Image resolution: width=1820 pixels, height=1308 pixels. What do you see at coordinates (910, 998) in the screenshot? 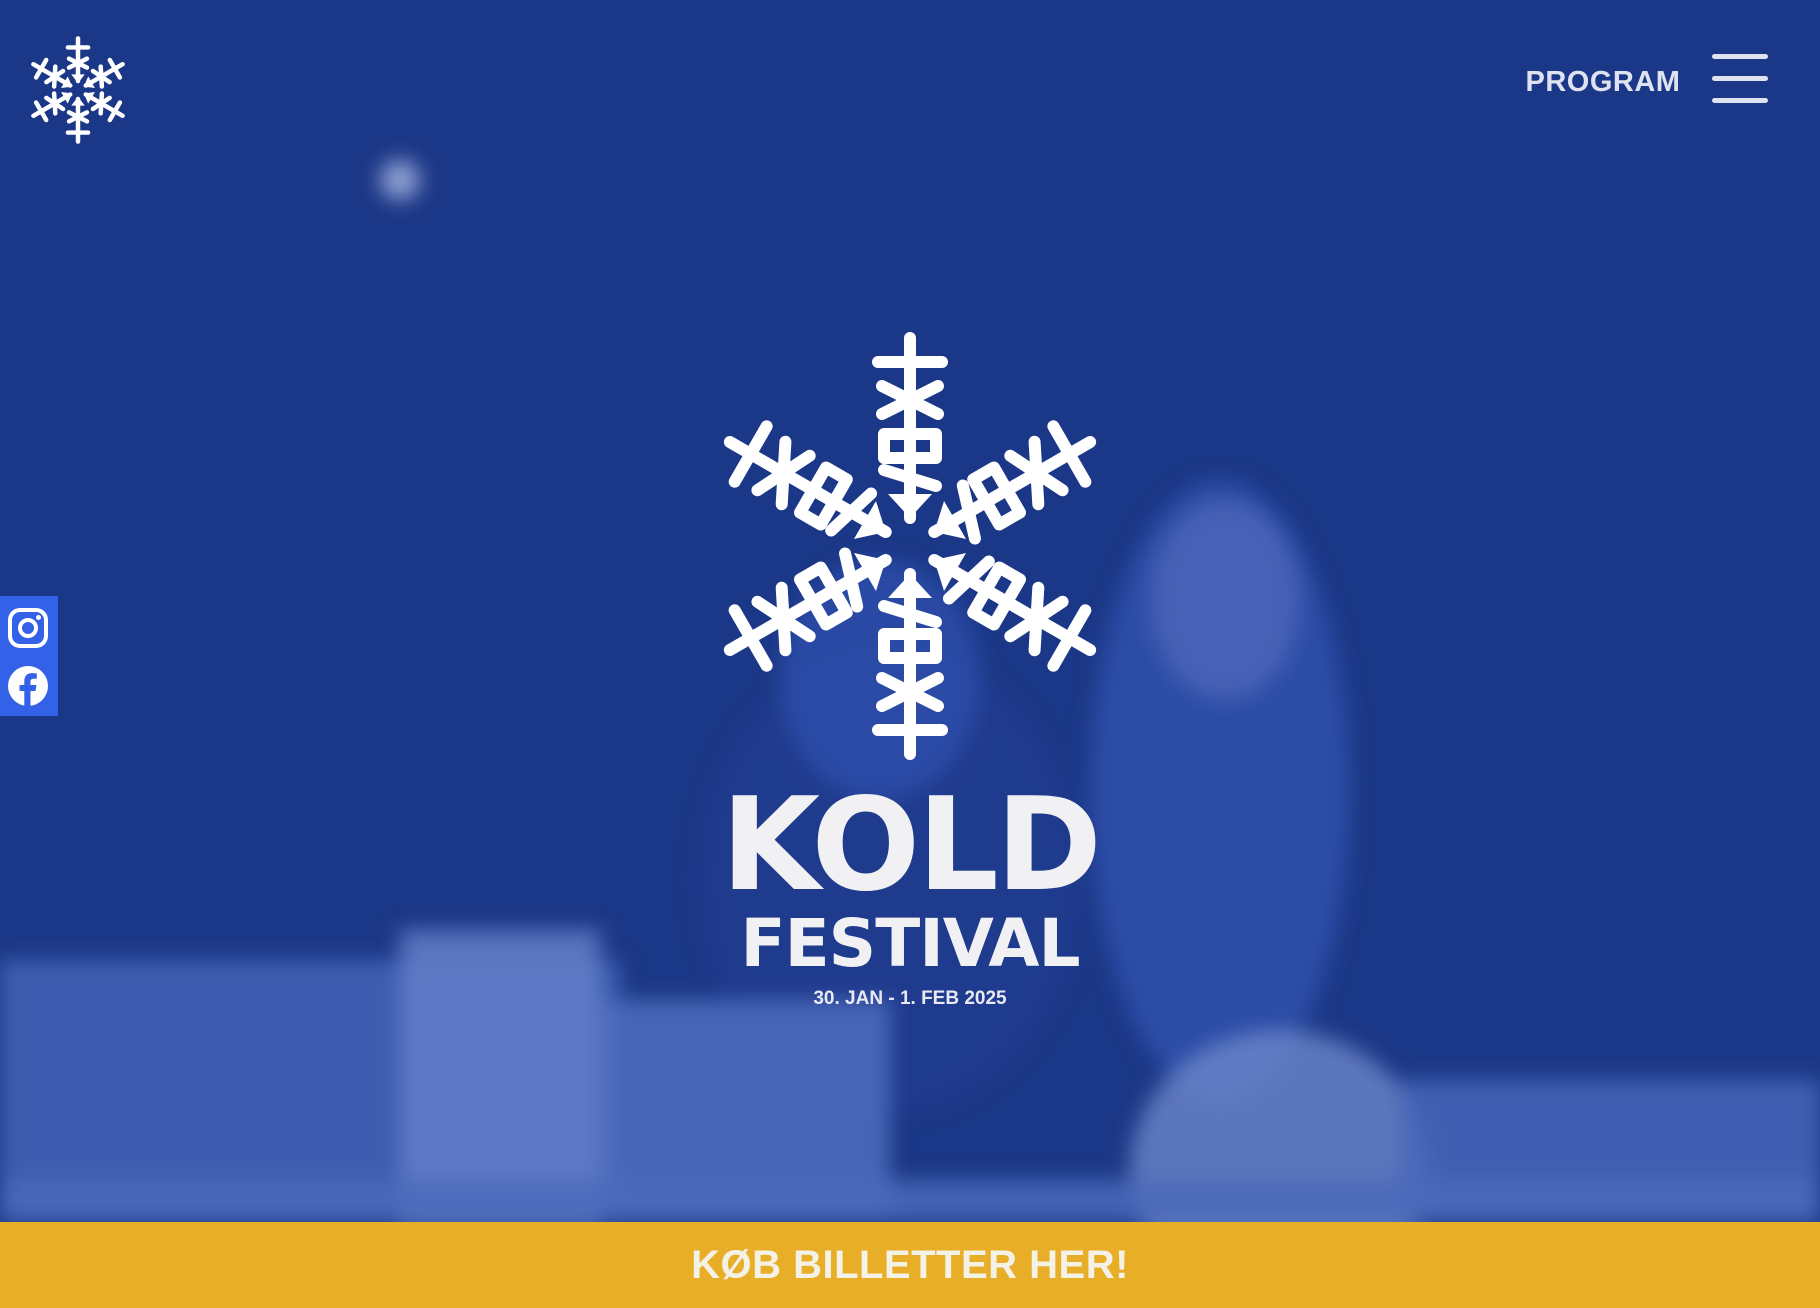
I see `festival-dates: 30. JAN - 1. FEB 2025` at bounding box center [910, 998].